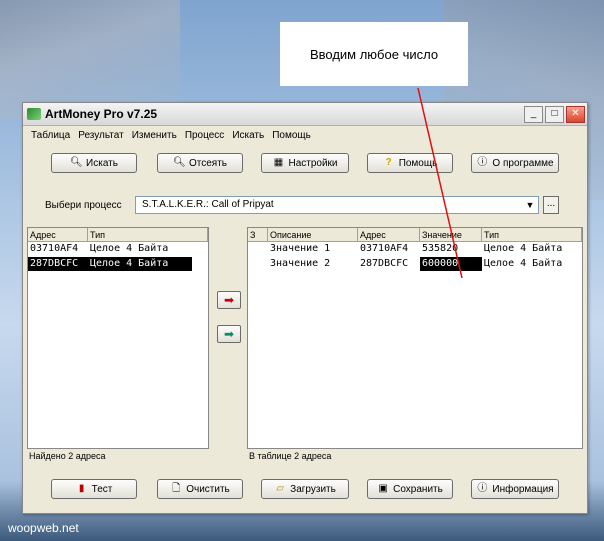  I want to click on callout-arrow-line, so click(440, 183).